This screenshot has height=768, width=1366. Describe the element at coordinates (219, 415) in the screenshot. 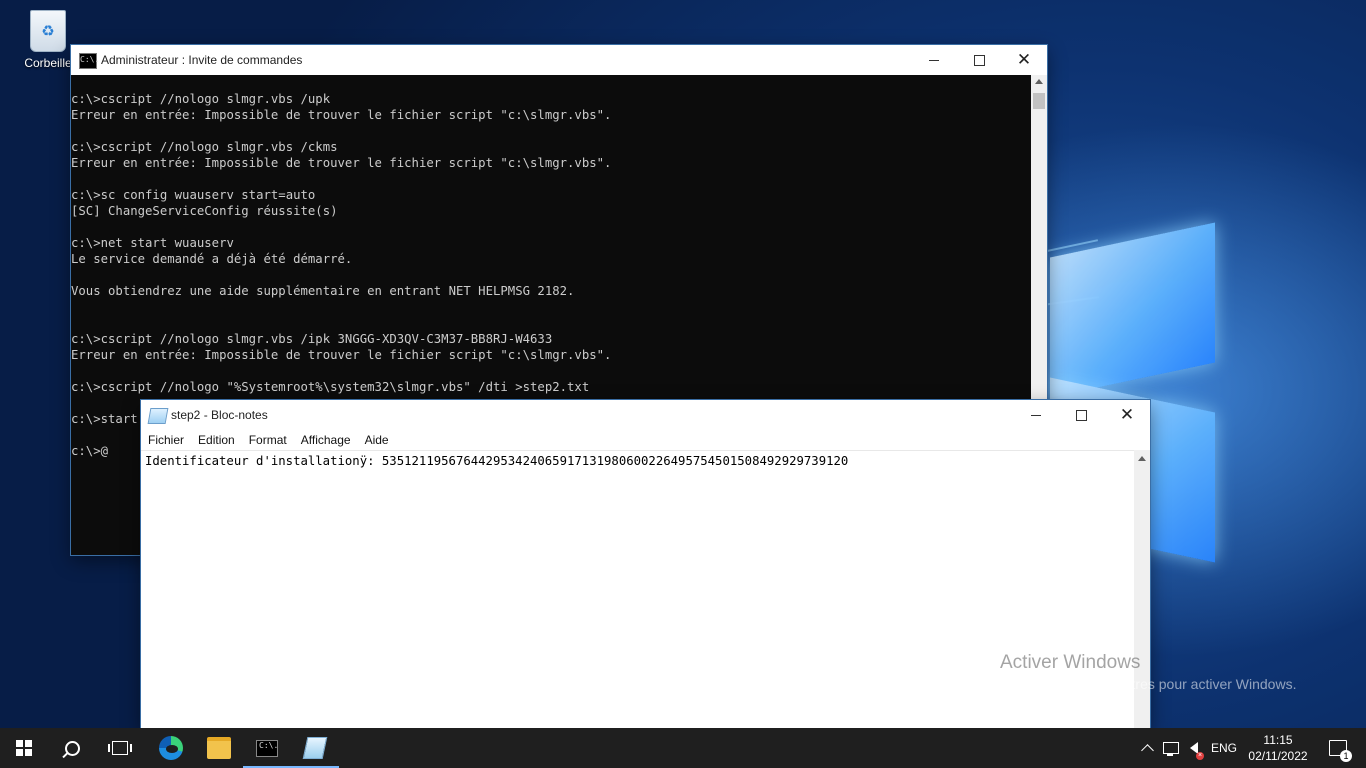

I see `notepad-title: step2 - Bloc-notes` at that location.